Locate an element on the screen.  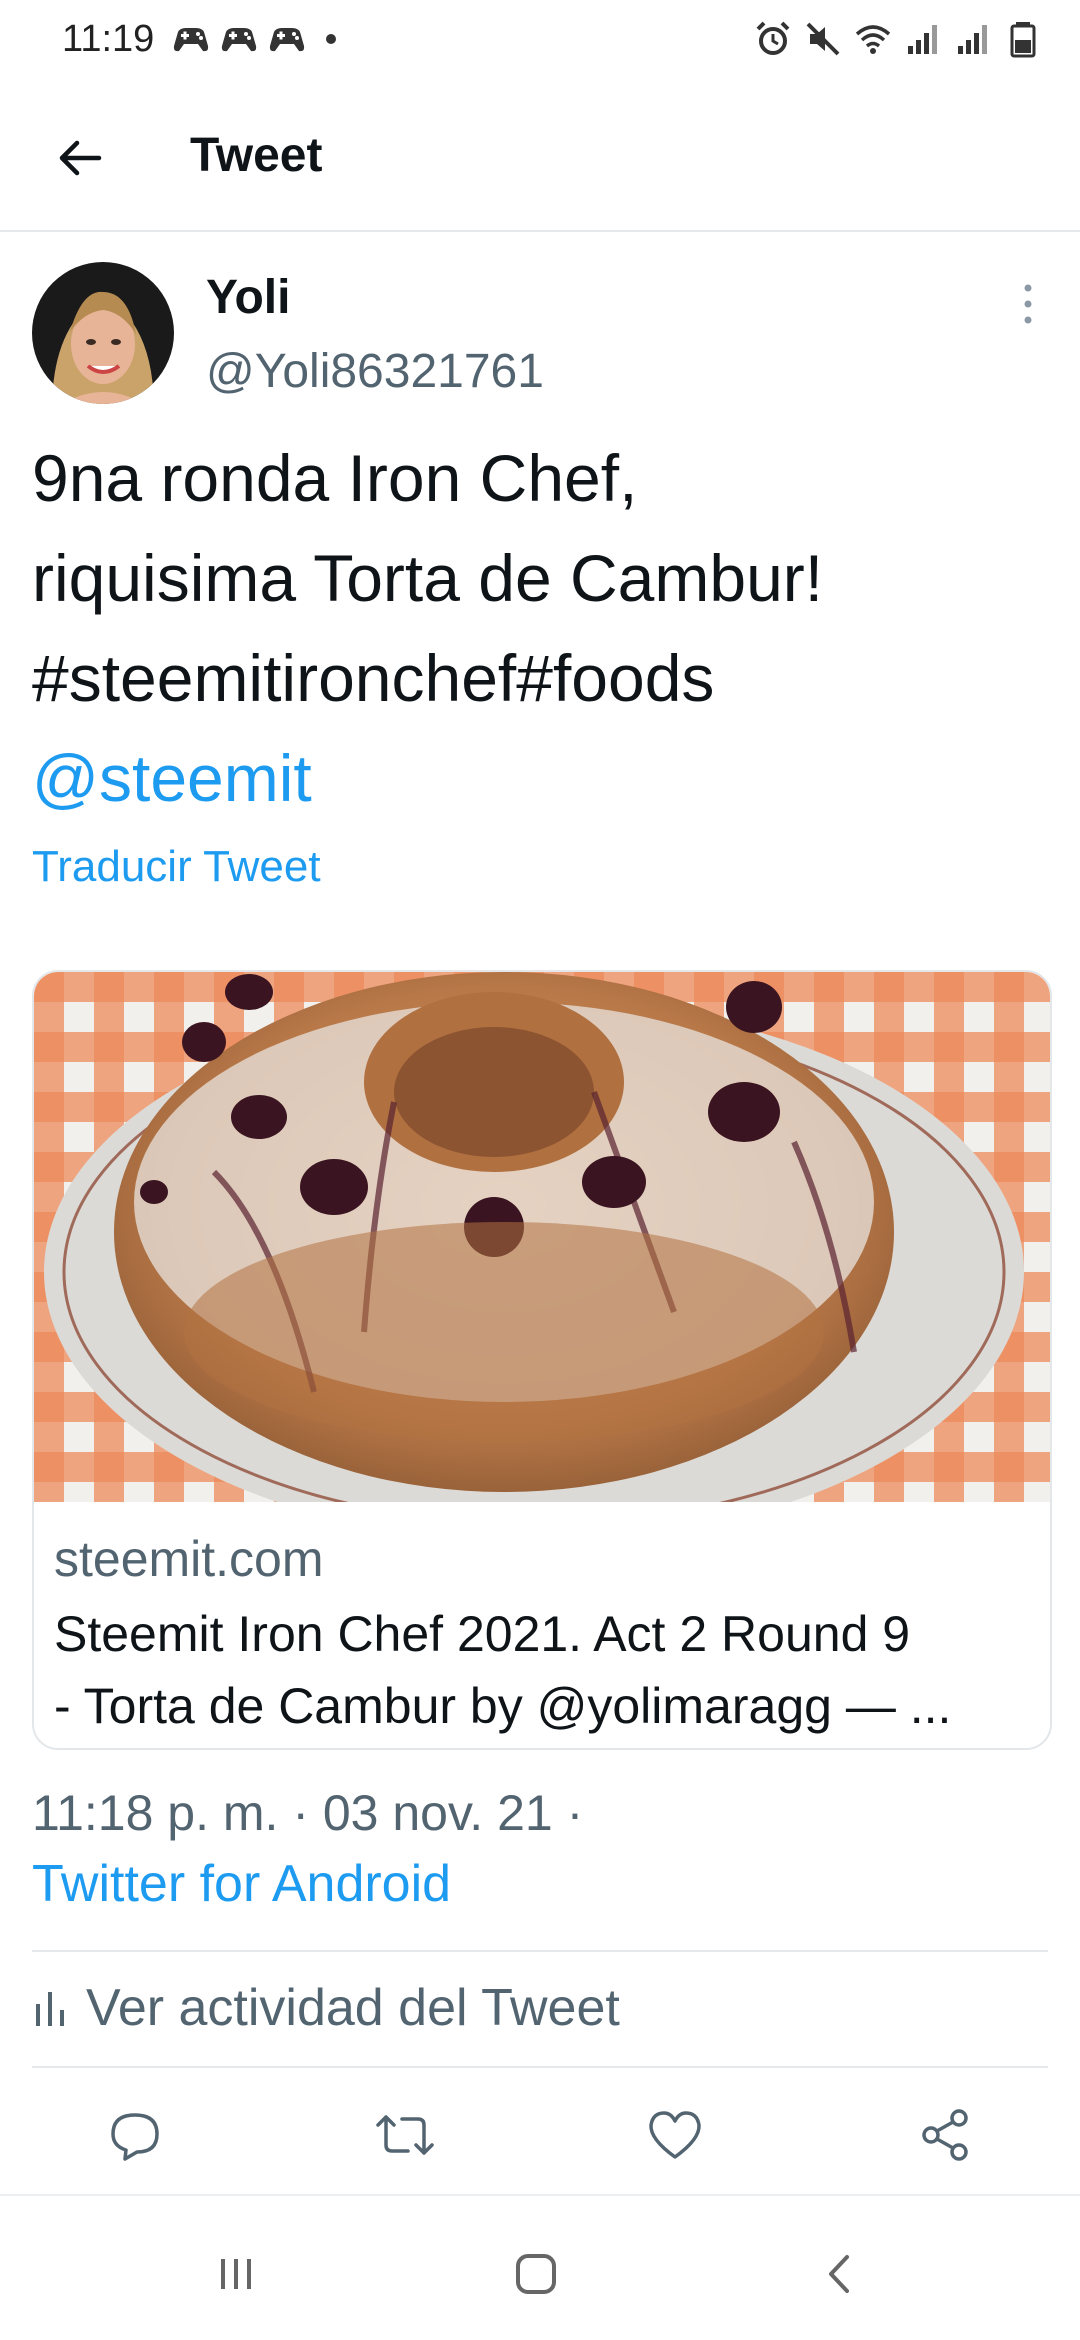
card-domain: steemit.com is located at coordinates (189, 1559).